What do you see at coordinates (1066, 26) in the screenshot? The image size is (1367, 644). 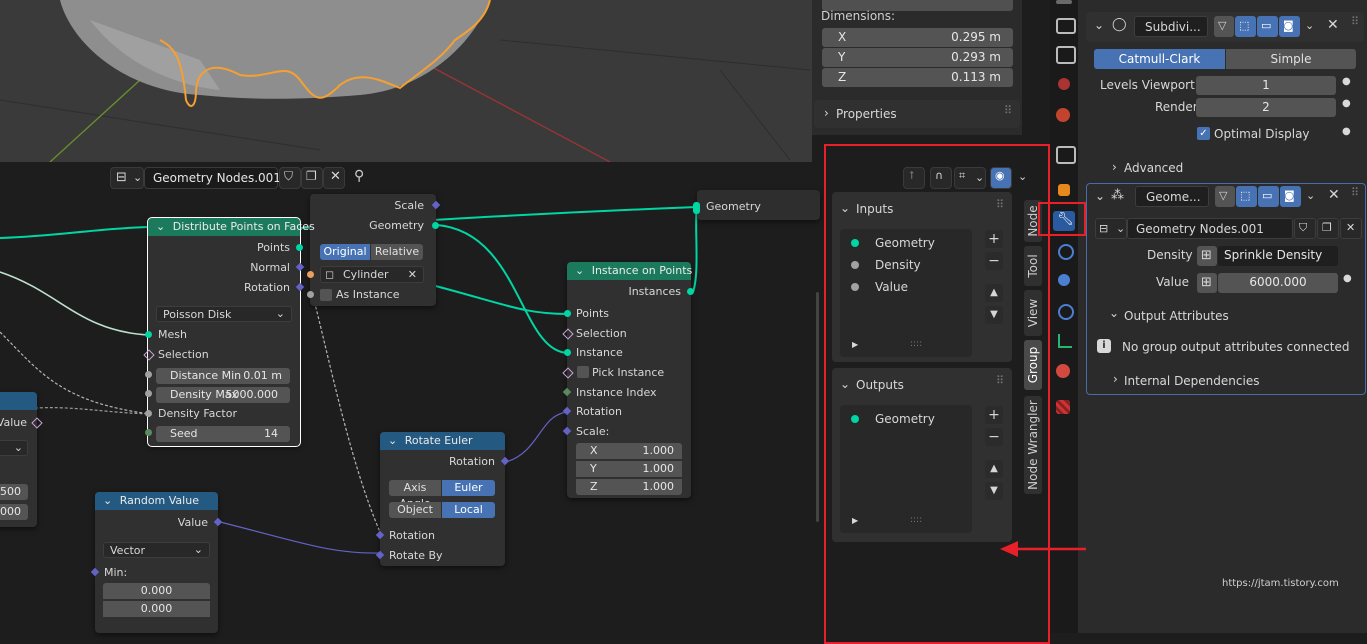 I see `render-tab-icon` at bounding box center [1066, 26].